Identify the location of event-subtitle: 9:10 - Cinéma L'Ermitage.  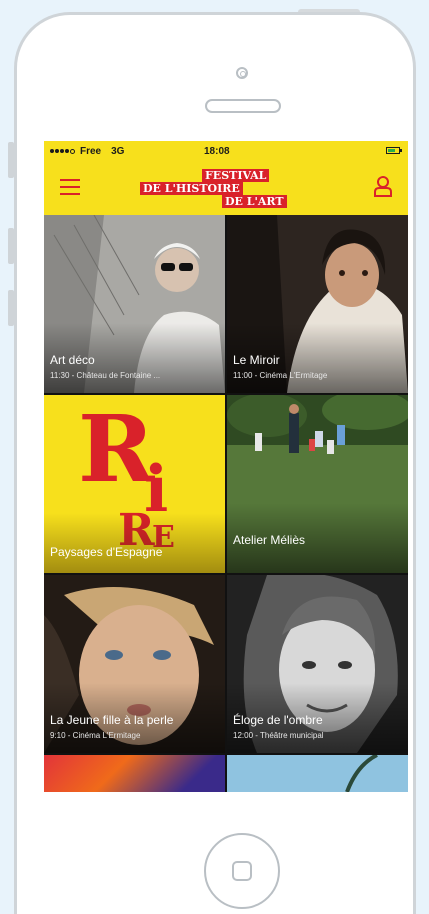
(95, 735).